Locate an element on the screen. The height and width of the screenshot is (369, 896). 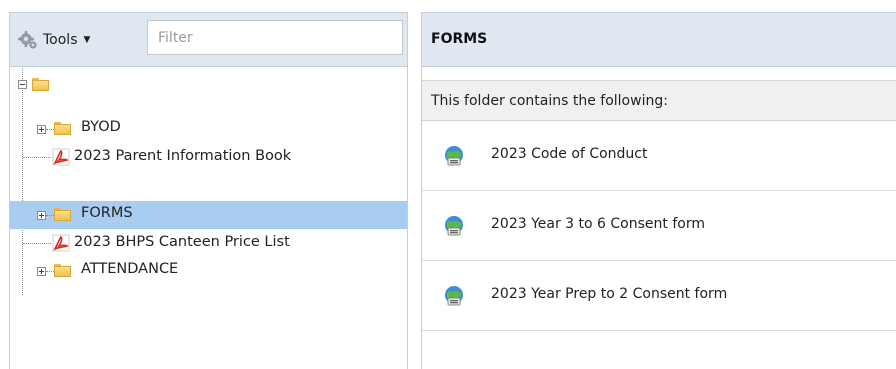
tree-item-parent-information-book: 2023 Parent Information Book is located at coordinates (208, 157).